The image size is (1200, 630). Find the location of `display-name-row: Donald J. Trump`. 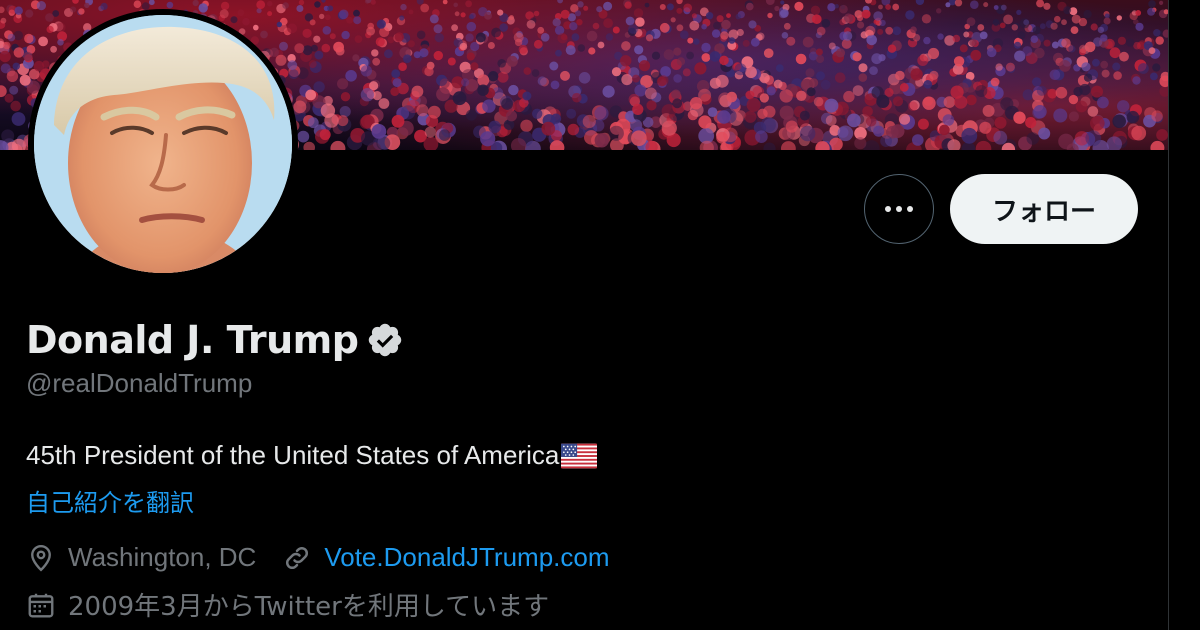

display-name-row: Donald J. Trump is located at coordinates (215, 340).